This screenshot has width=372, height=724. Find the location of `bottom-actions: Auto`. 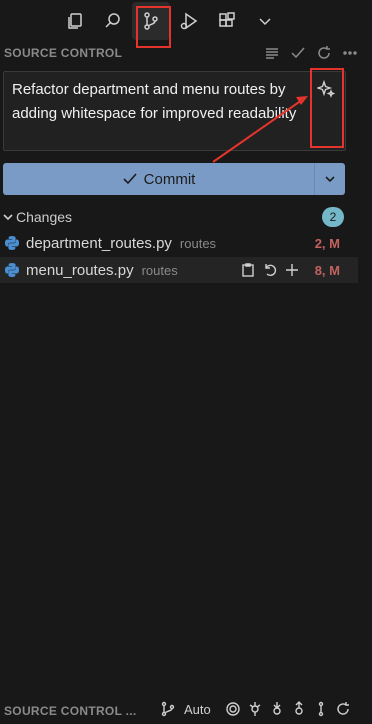

bottom-actions: Auto is located at coordinates (255, 709).